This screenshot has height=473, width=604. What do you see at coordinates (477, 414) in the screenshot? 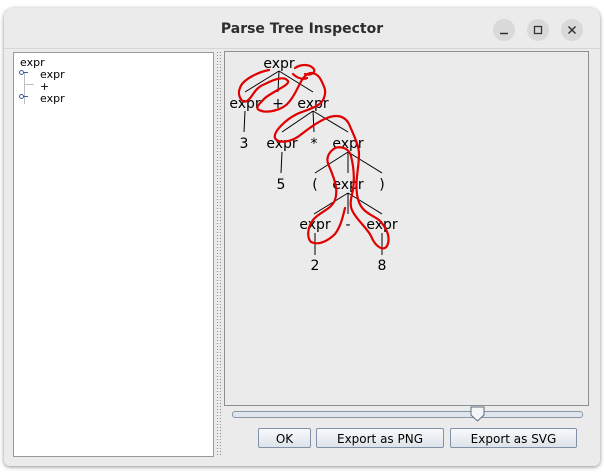
I see `zoom-slider-thumb` at bounding box center [477, 414].